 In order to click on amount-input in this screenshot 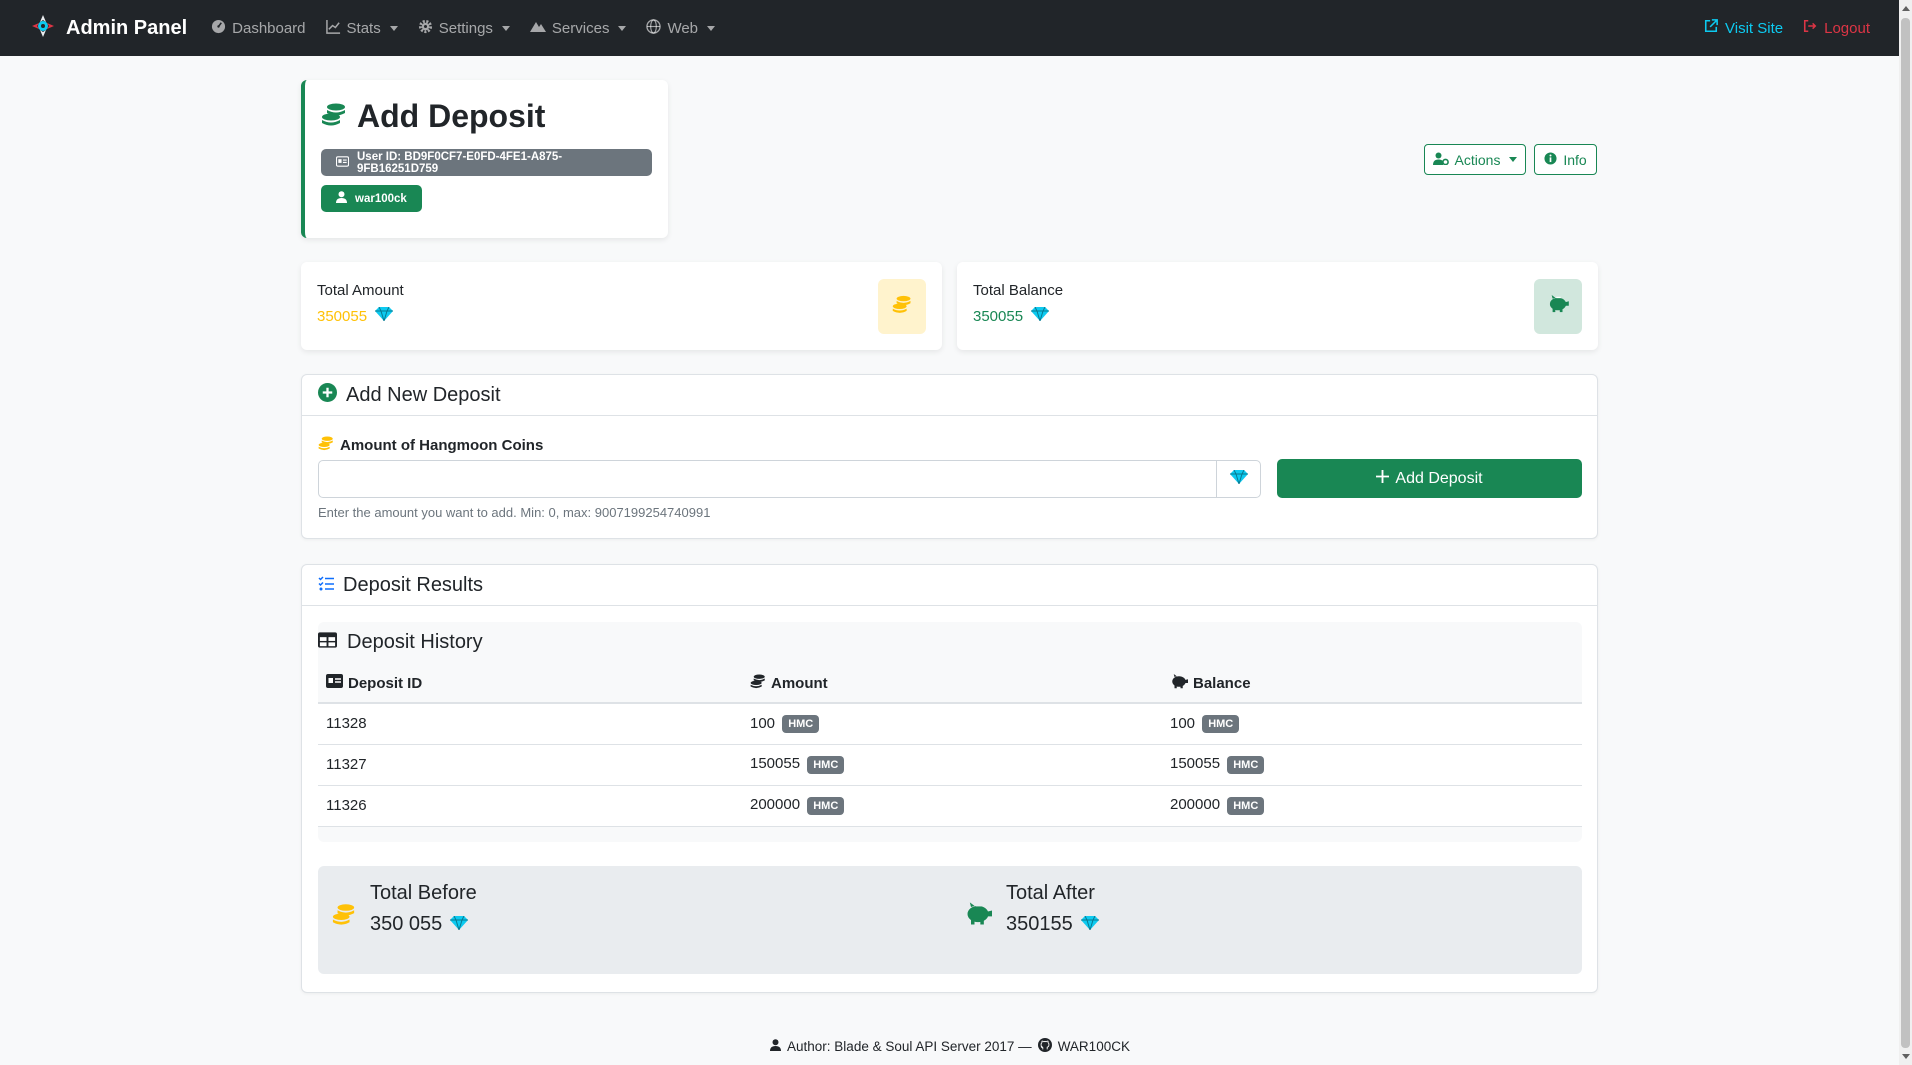, I will do `click(767, 479)`.